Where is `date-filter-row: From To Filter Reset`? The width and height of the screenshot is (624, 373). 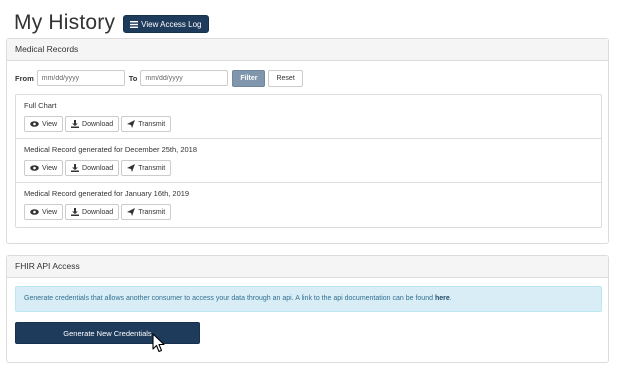
date-filter-row: From To Filter Reset is located at coordinates (159, 78).